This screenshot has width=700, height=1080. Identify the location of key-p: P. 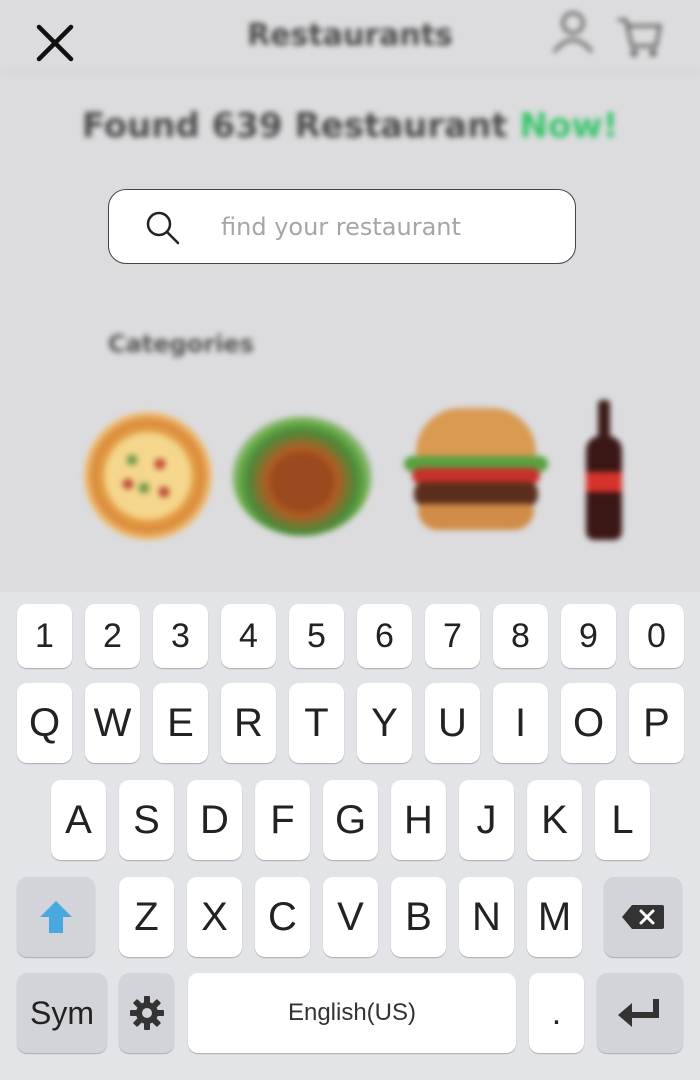
(656, 723).